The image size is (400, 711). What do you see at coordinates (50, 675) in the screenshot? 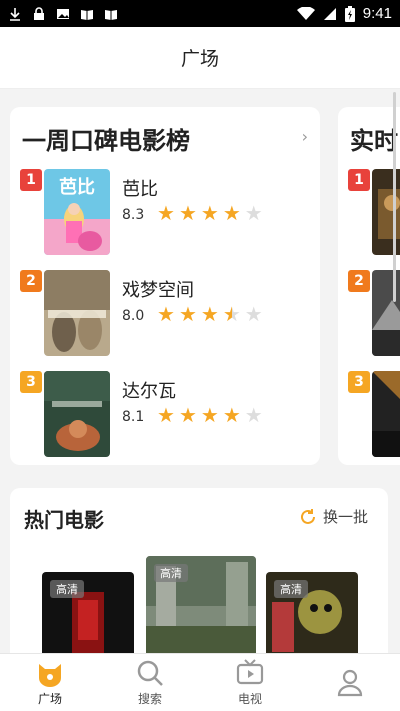
I see `cat-face-icon` at bounding box center [50, 675].